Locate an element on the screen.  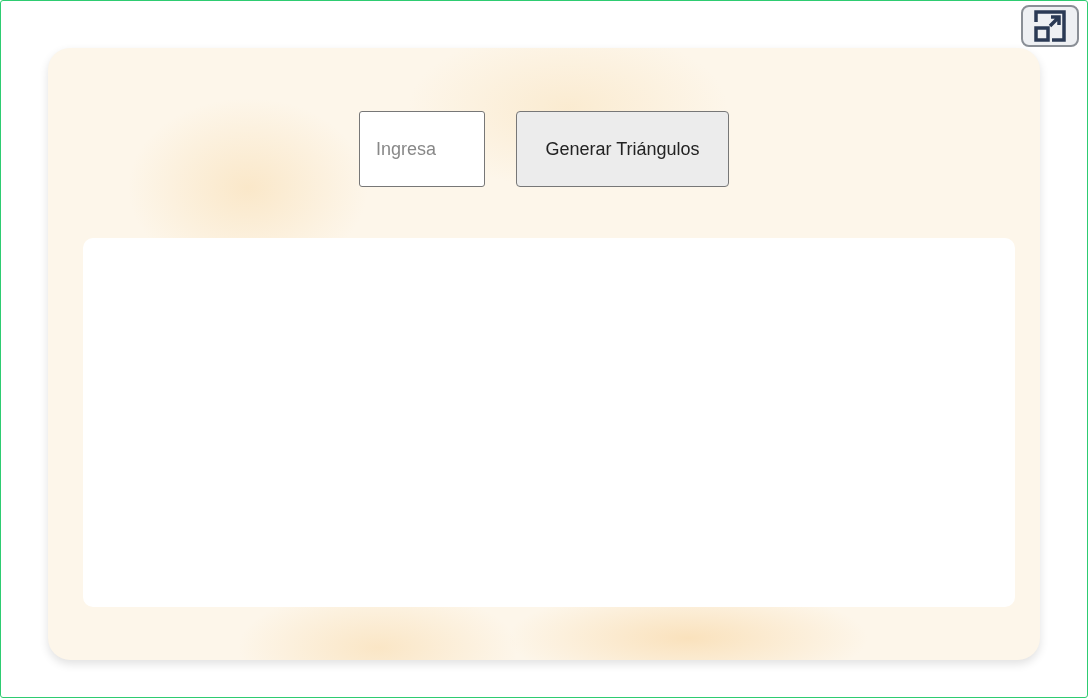
expand-icon is located at coordinates (1050, 26).